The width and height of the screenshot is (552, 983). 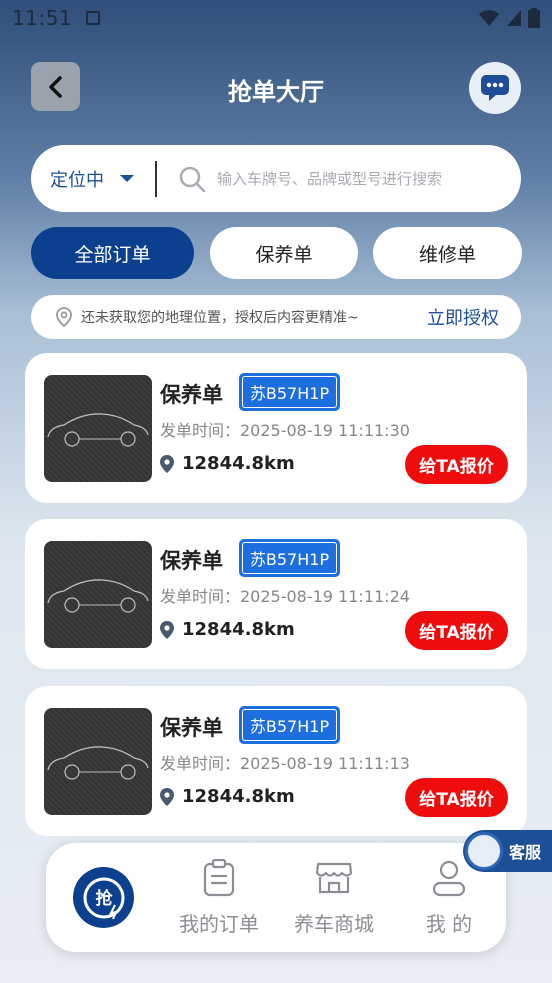 What do you see at coordinates (334, 878) in the screenshot?
I see `store-icon` at bounding box center [334, 878].